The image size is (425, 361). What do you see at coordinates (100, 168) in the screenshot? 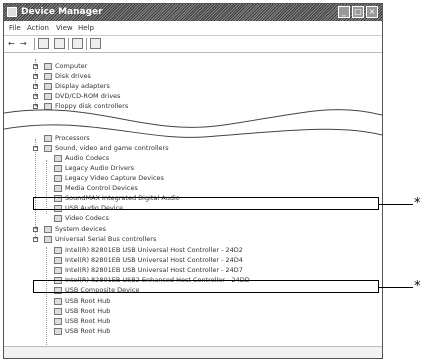
I see `node-label: Legacy Audio Drivers` at bounding box center [100, 168].